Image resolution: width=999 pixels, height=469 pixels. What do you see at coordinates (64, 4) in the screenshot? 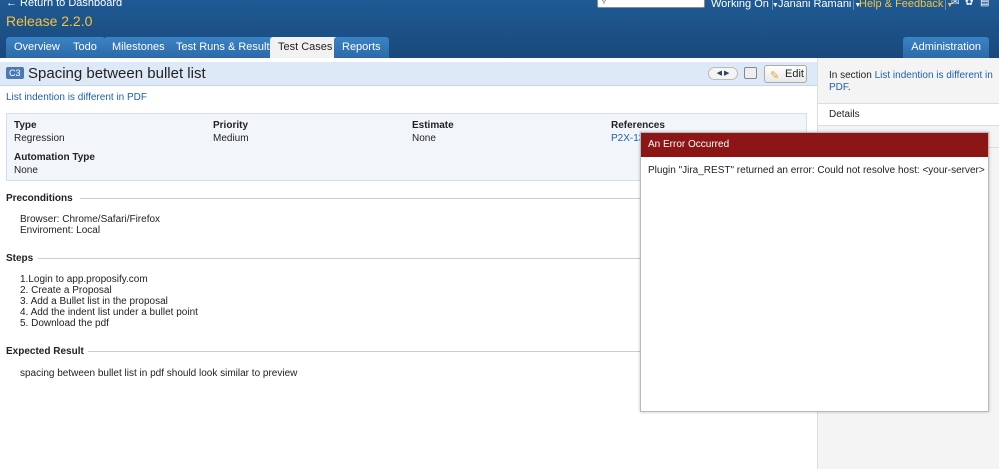
I see `return-to-dashboard-link: ← Return to Dashboard` at bounding box center [64, 4].